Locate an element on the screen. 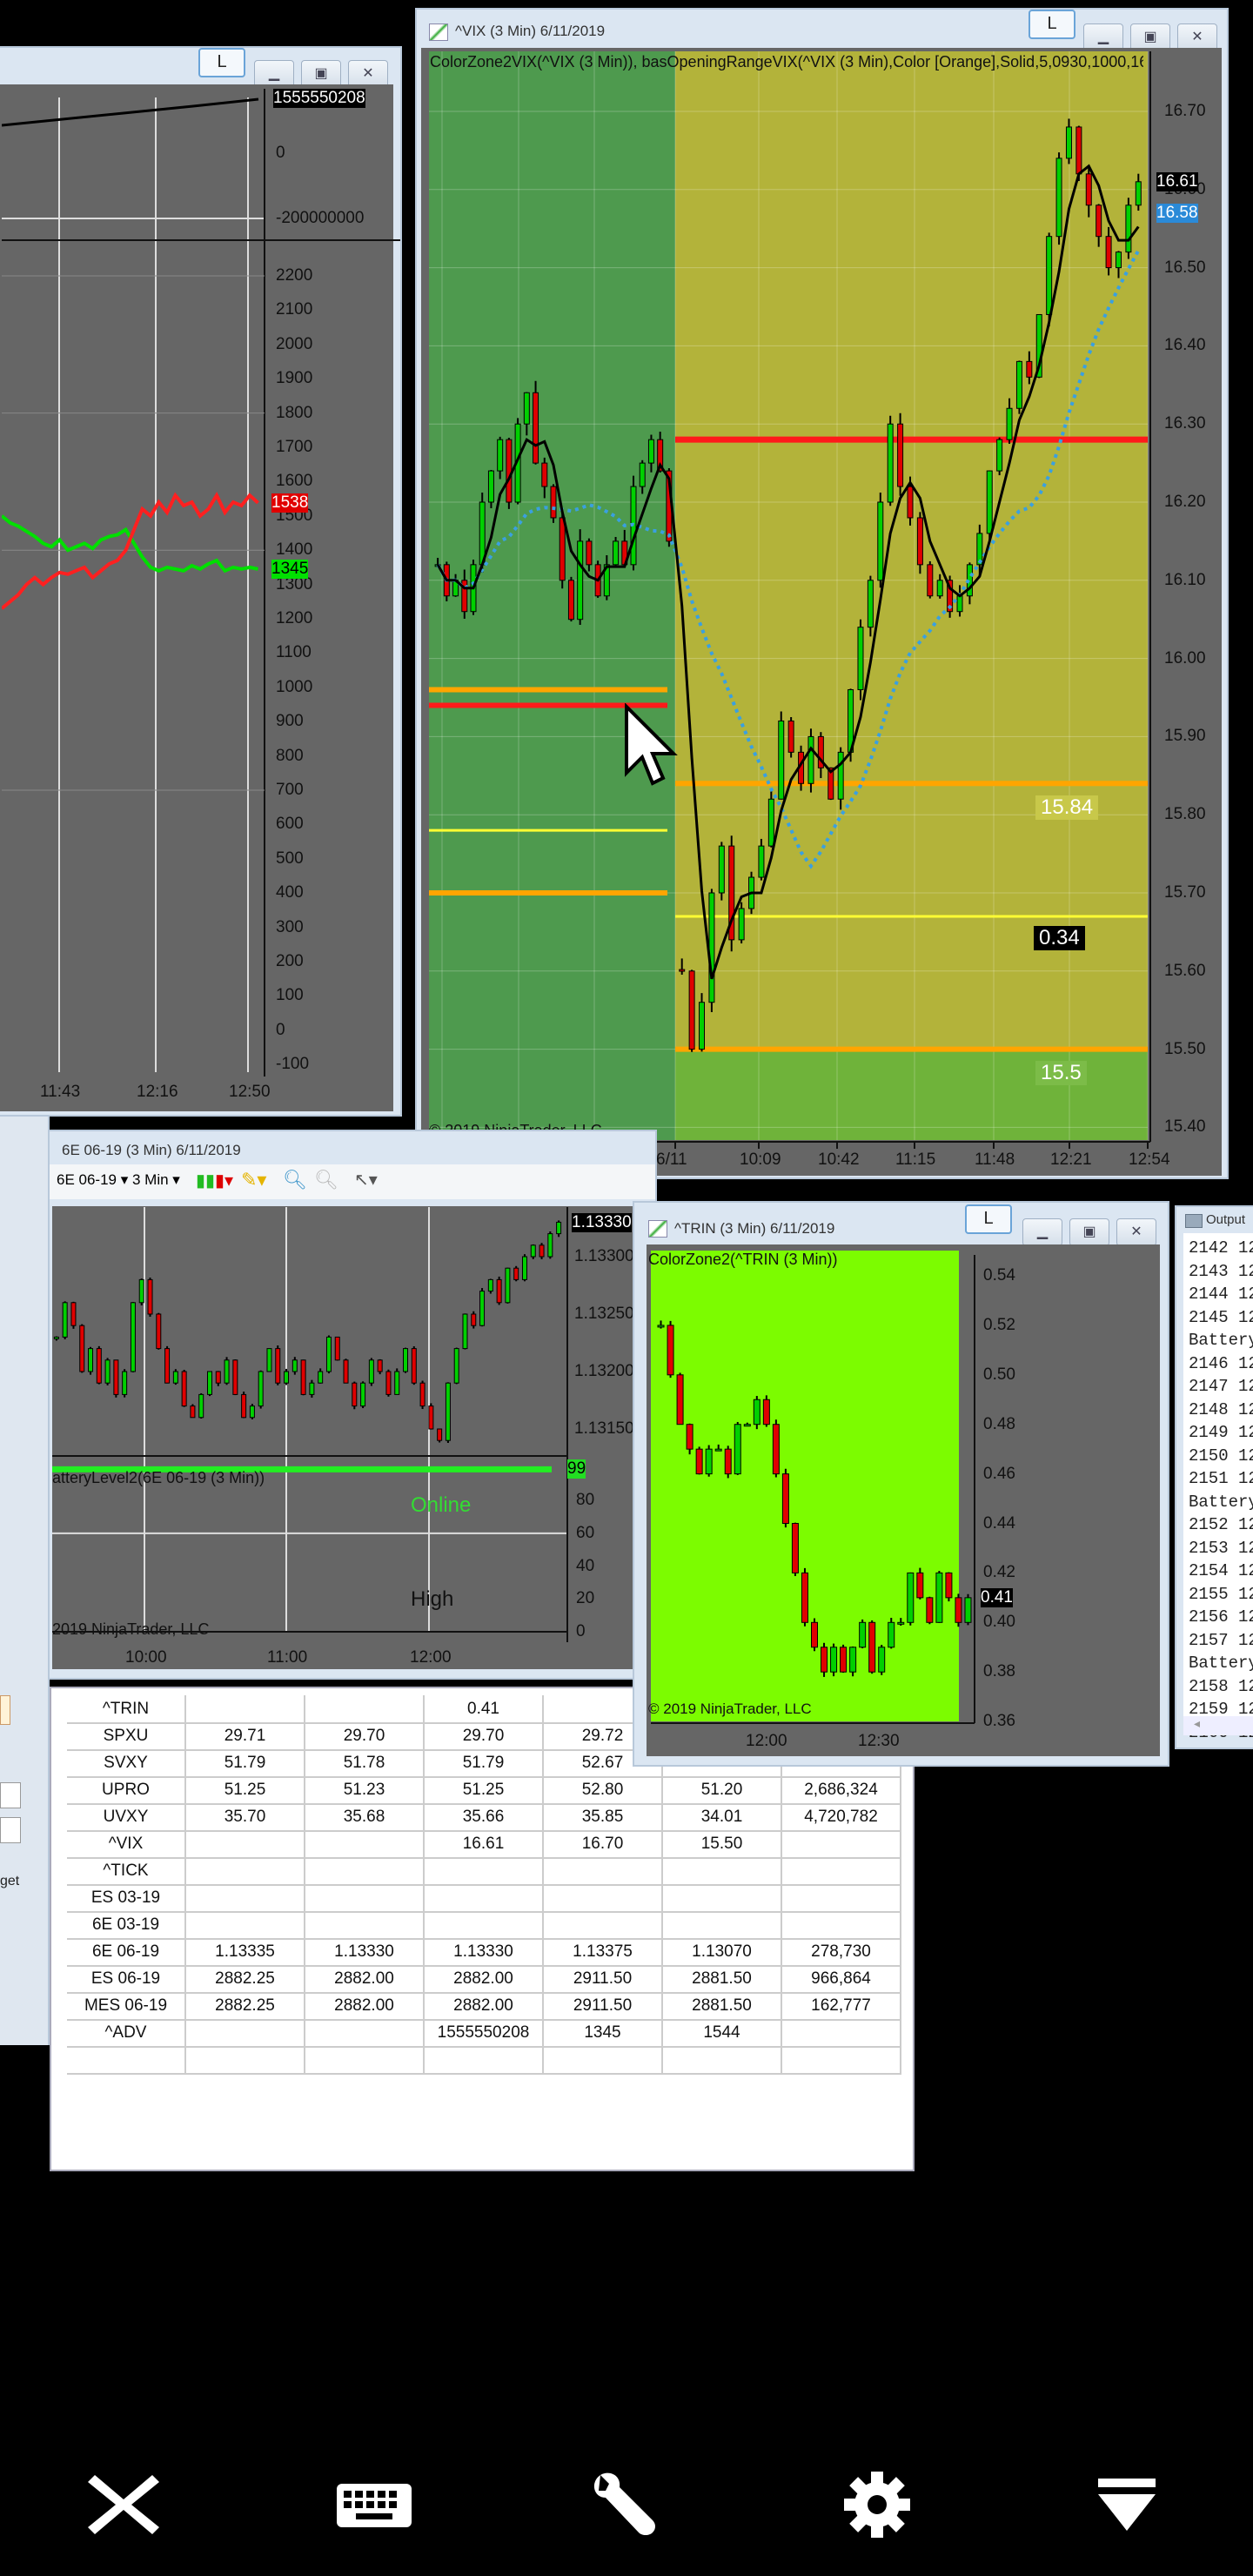 This screenshot has width=1253, height=2576. output-line: Battery is located at coordinates (1221, 1664).